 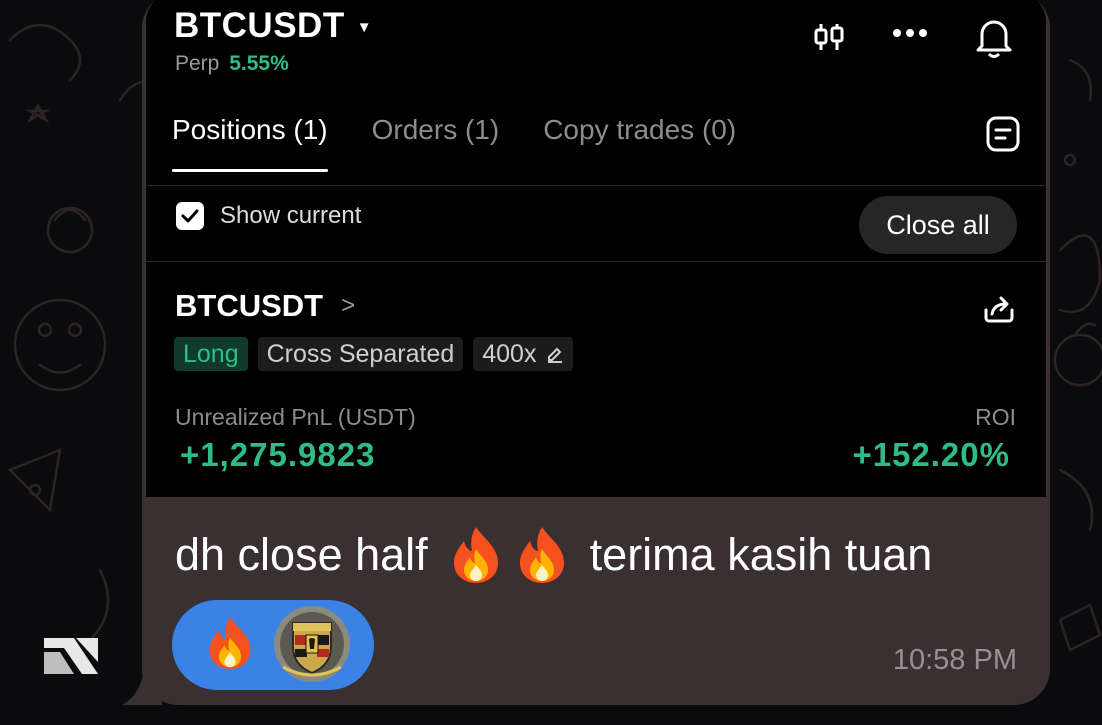 What do you see at coordinates (995, 417) in the screenshot?
I see `roi-label: ROI` at bounding box center [995, 417].